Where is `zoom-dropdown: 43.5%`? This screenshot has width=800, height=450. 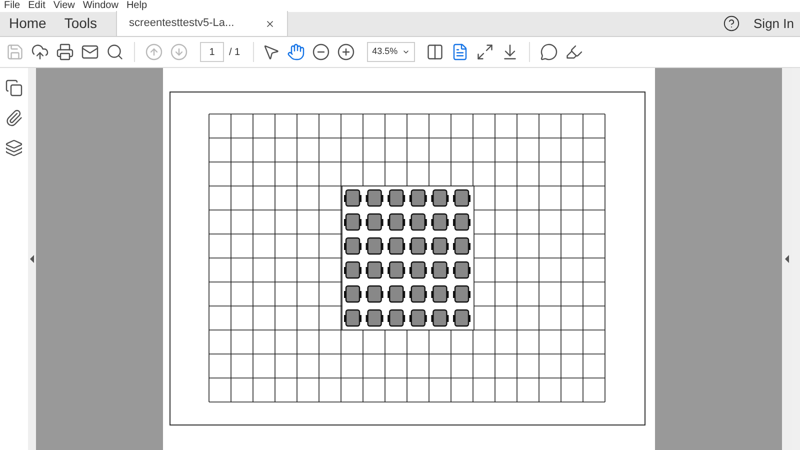 zoom-dropdown: 43.5% is located at coordinates (391, 52).